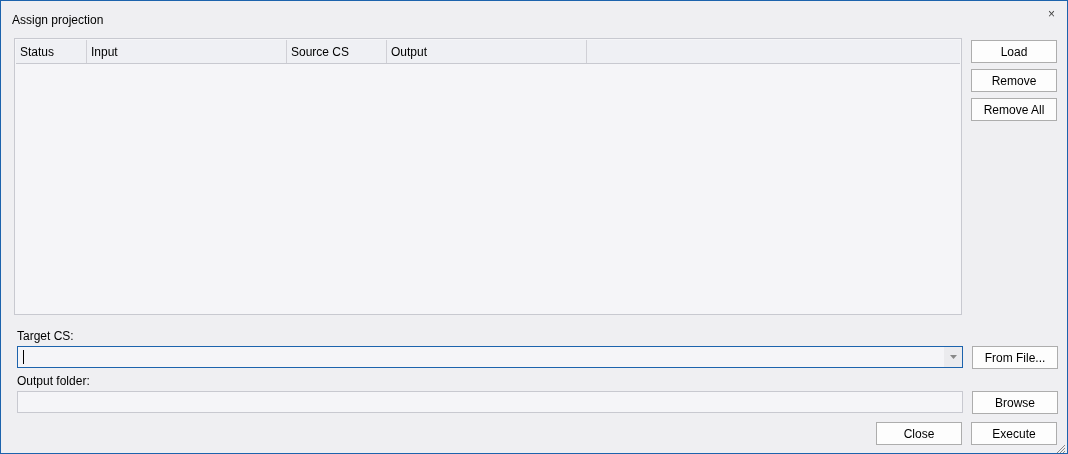 Image resolution: width=1068 pixels, height=454 pixels. What do you see at coordinates (58, 19) in the screenshot?
I see `window-title: Assign projection` at bounding box center [58, 19].